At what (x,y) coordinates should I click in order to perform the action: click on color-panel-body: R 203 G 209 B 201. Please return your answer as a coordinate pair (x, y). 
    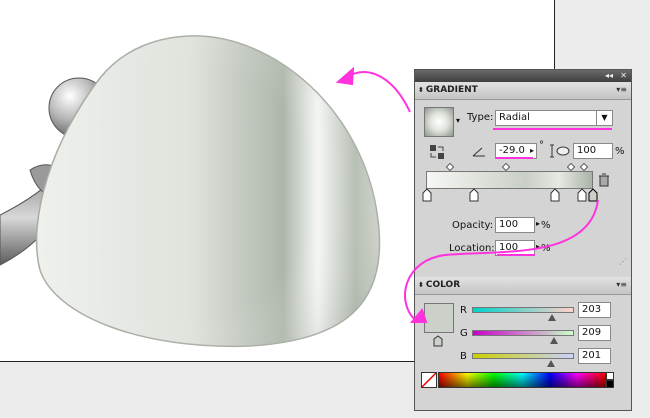
    Looking at the image, I should click on (523, 352).